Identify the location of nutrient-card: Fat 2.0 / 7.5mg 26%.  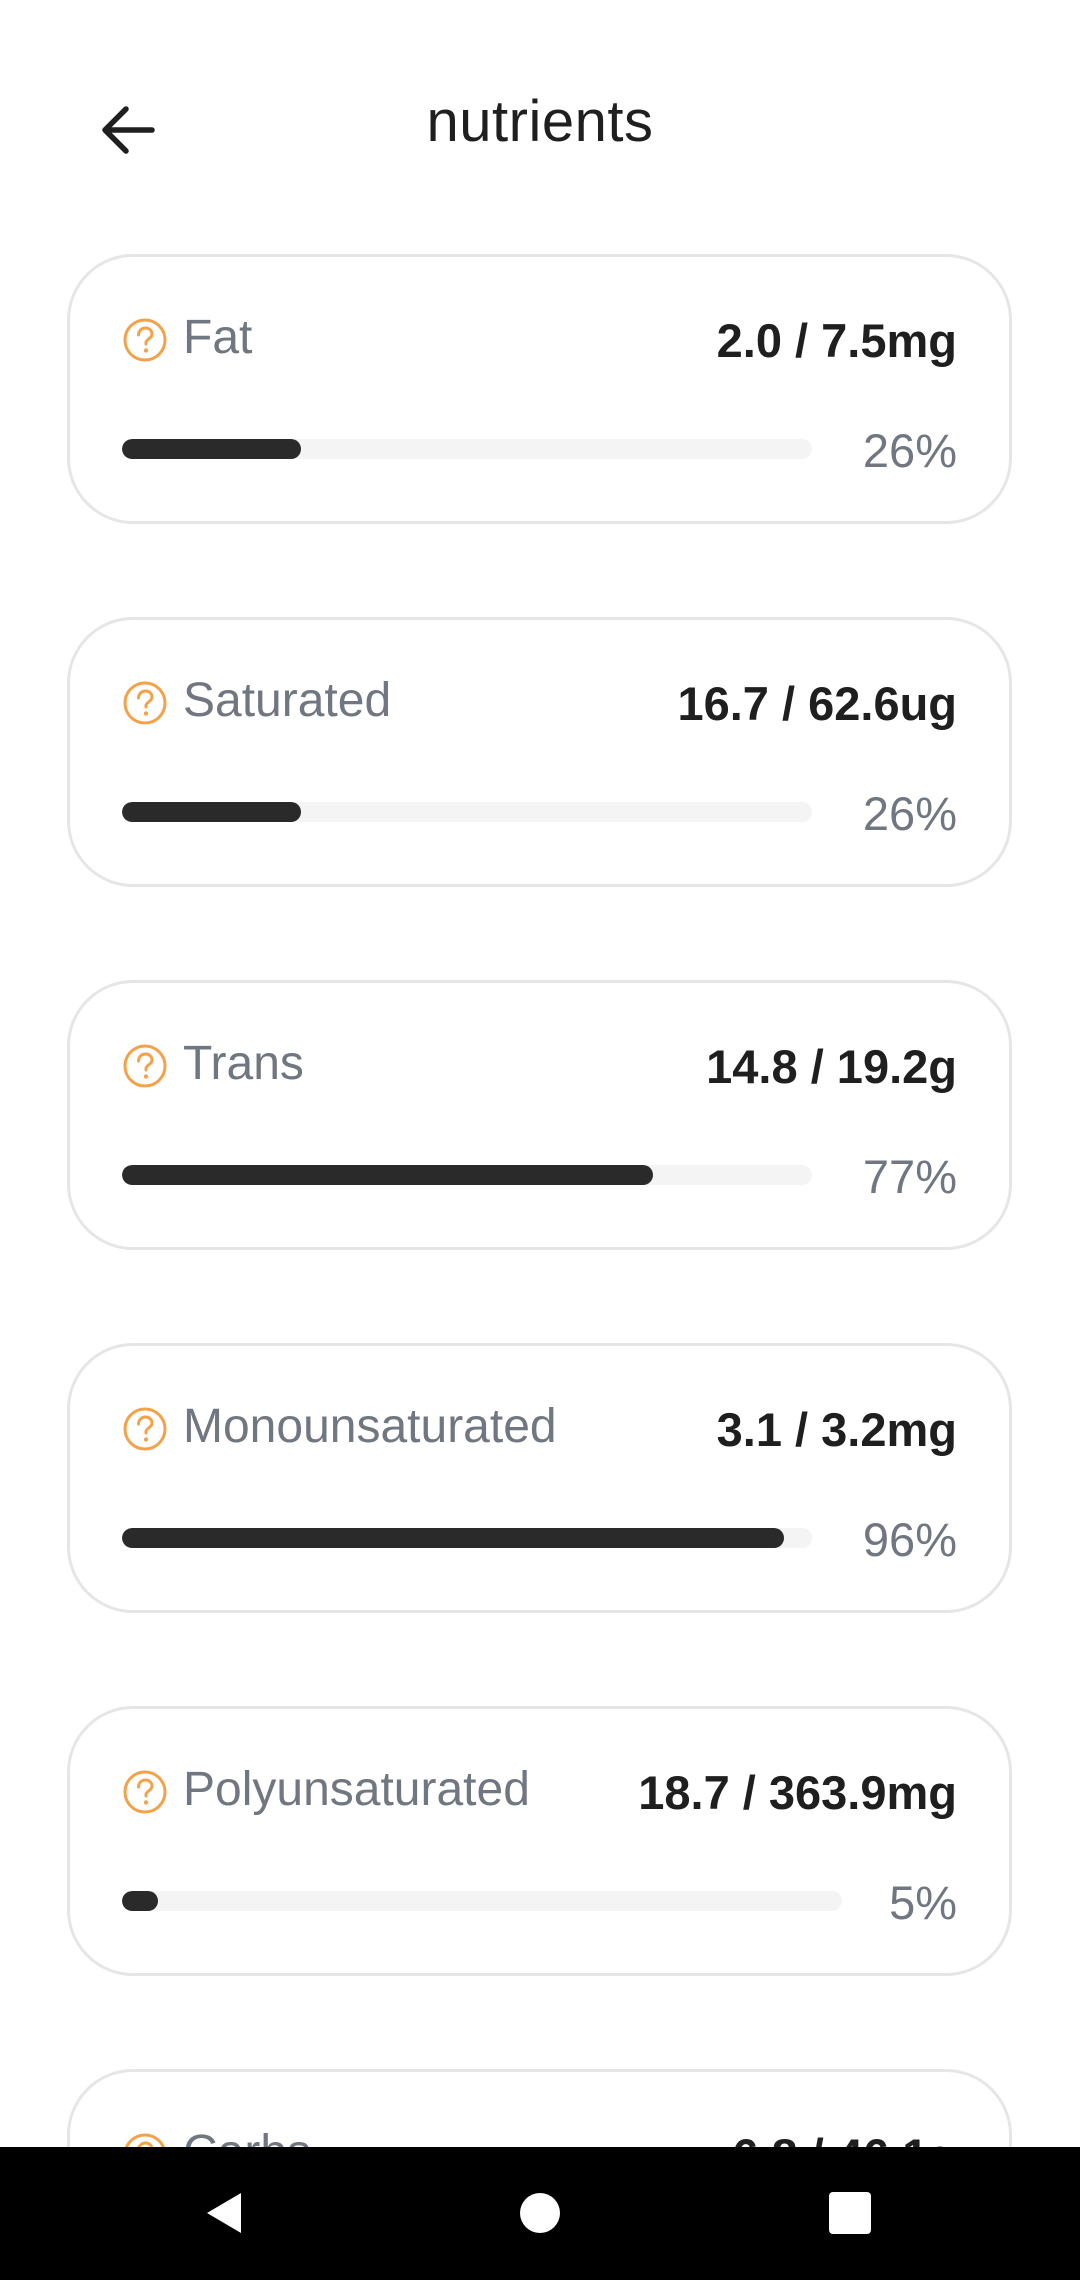
(539, 389).